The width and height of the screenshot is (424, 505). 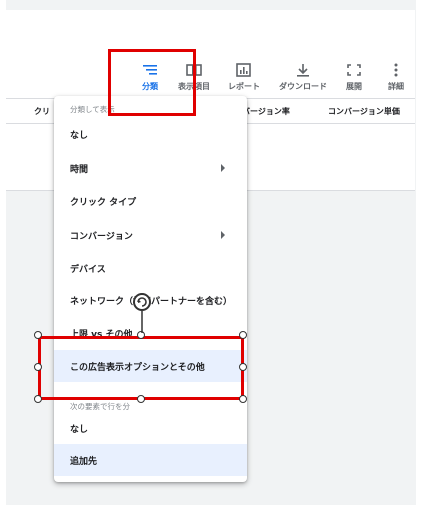 I want to click on menu-item-added-to: 追加先, so click(x=150, y=460).